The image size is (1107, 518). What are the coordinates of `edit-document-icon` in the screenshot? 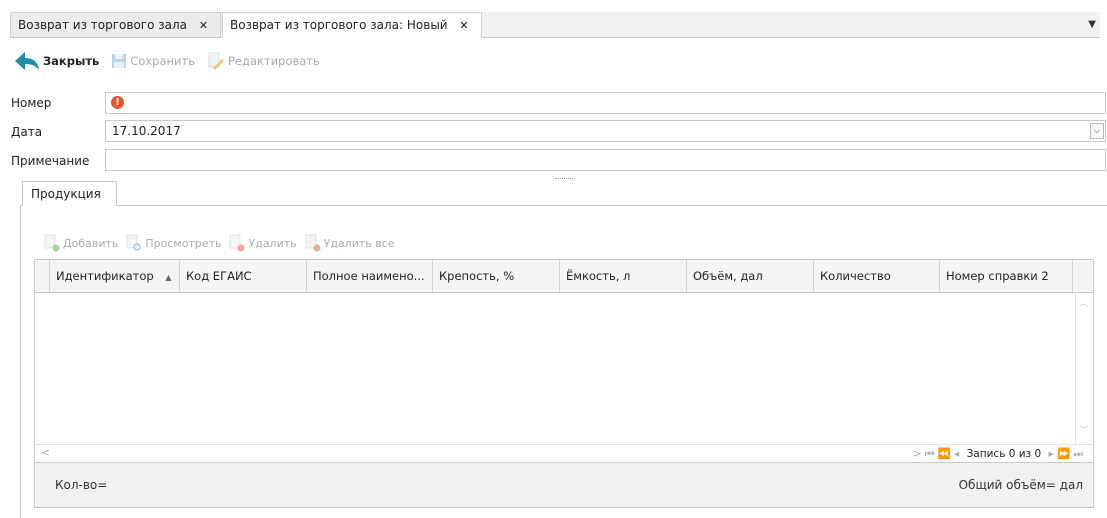 It's located at (216, 61).